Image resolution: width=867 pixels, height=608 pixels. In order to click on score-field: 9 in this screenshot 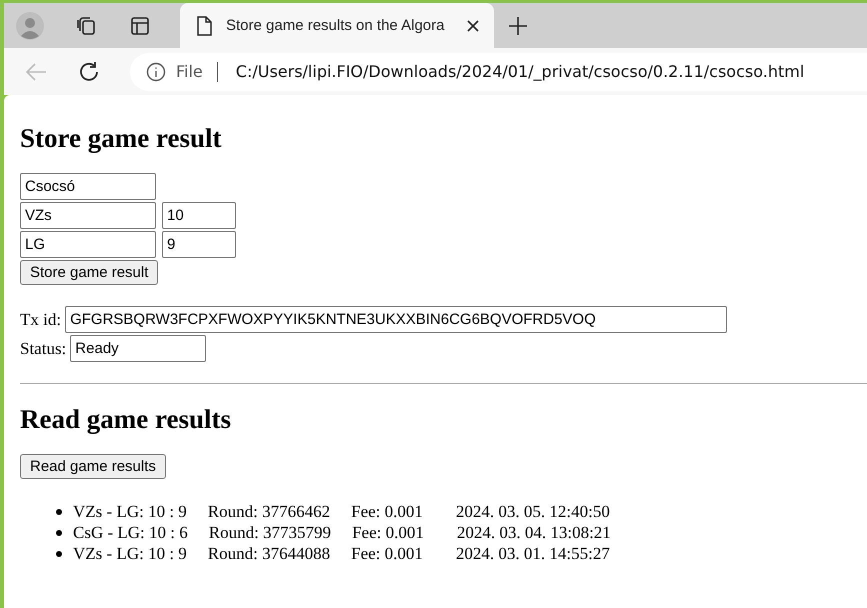, I will do `click(199, 244)`.